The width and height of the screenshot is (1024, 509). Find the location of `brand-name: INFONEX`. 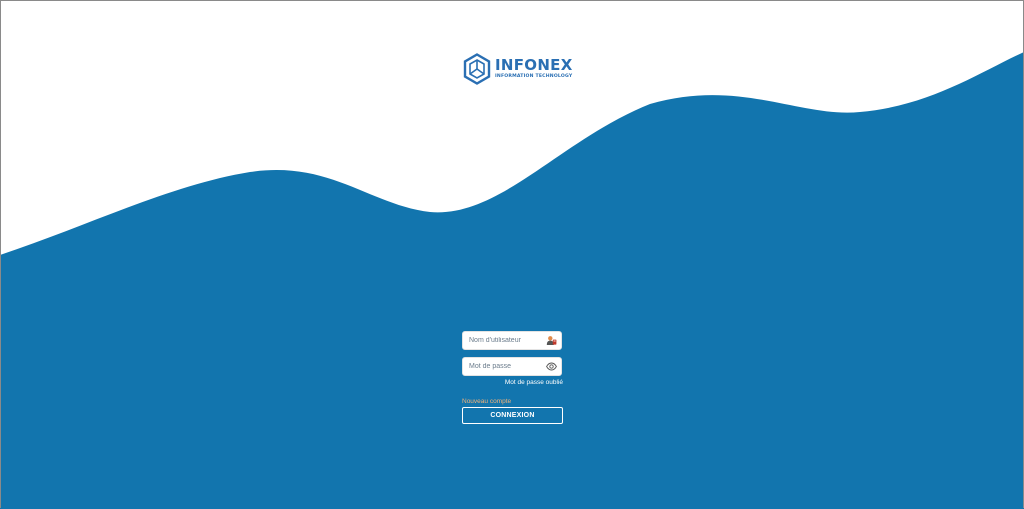

brand-name: INFONEX is located at coordinates (534, 65).